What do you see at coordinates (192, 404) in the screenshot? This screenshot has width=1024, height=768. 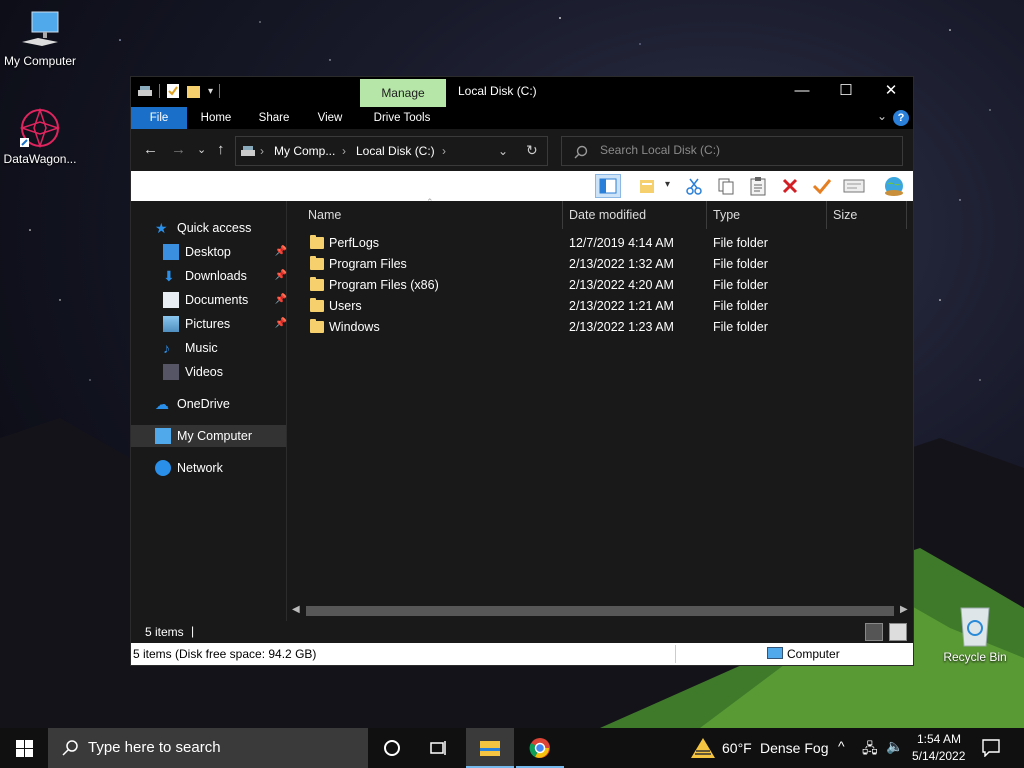 I see `nav-onedrive: ☁ OneDrive` at bounding box center [192, 404].